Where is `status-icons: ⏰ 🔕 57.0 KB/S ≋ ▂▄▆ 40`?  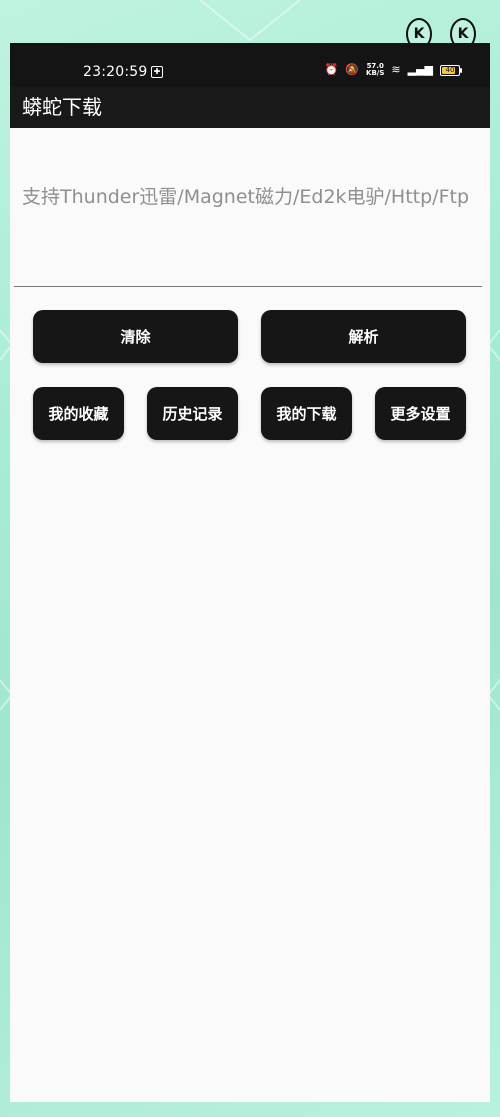 status-icons: ⏰ 🔕 57.0 KB/S ≋ ▂▄▆ 40 is located at coordinates (393, 69).